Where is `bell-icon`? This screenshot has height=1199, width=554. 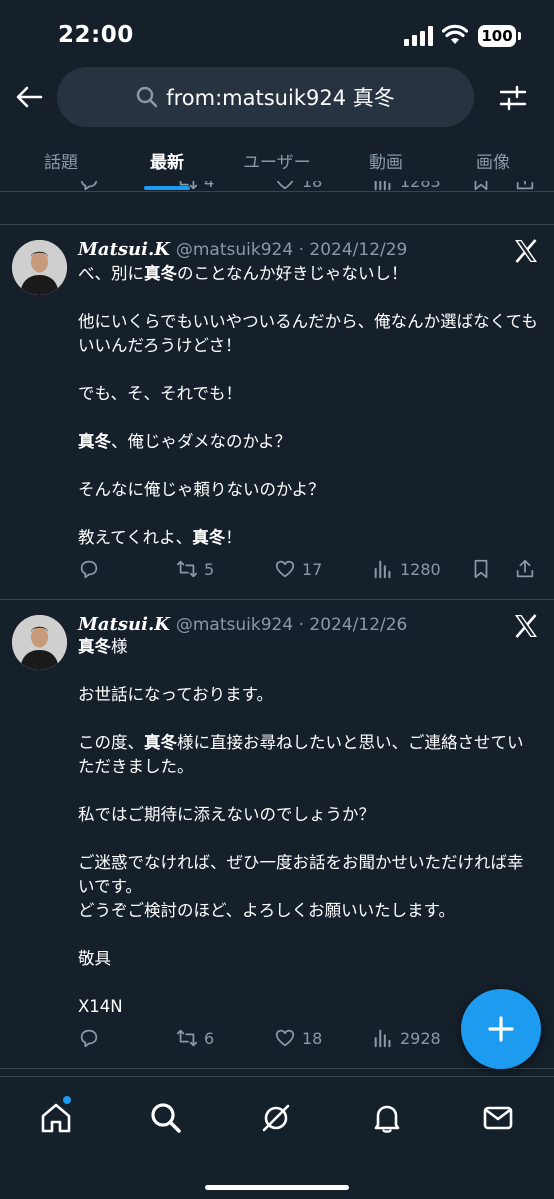
bell-icon is located at coordinates (387, 1118).